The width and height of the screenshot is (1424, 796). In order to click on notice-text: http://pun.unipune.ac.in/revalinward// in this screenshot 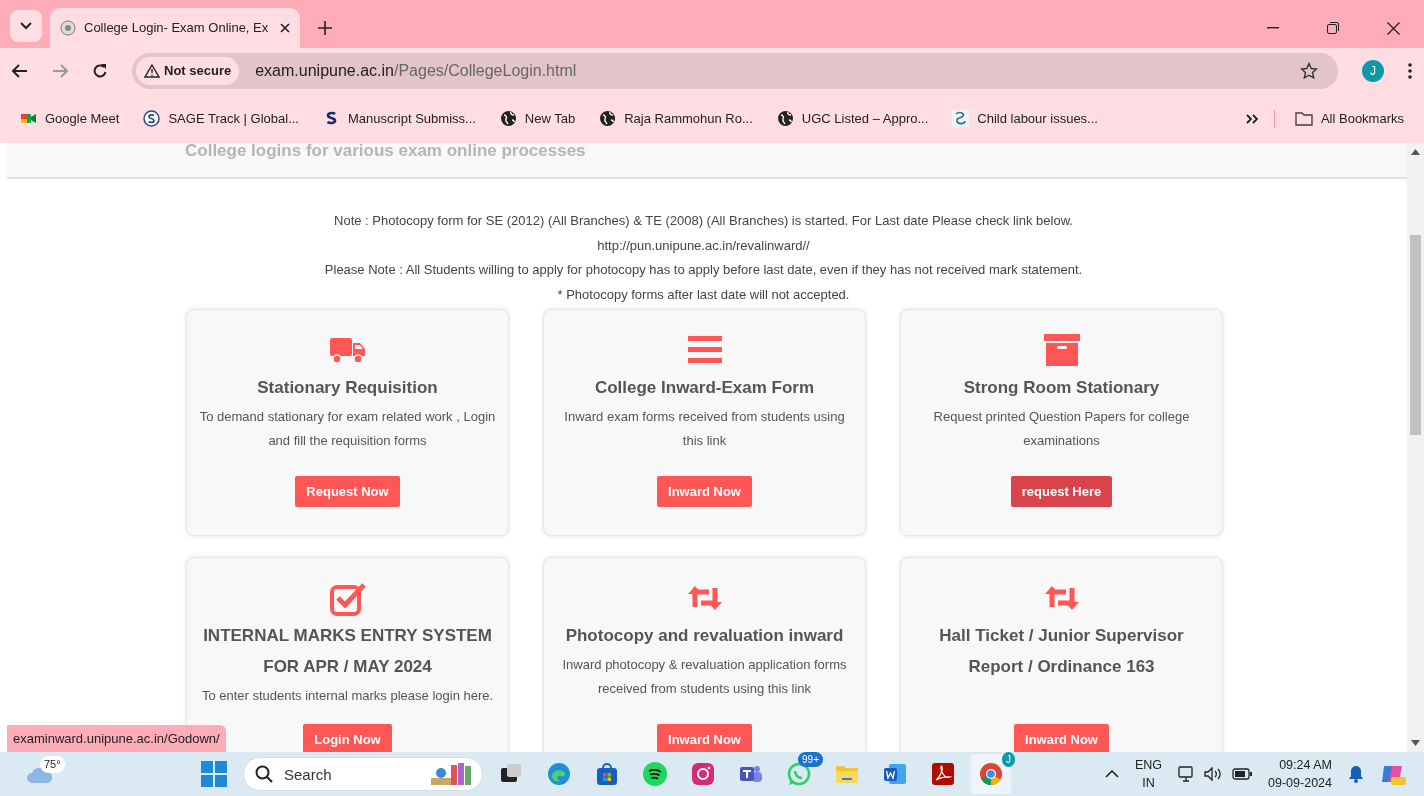, I will do `click(703, 245)`.